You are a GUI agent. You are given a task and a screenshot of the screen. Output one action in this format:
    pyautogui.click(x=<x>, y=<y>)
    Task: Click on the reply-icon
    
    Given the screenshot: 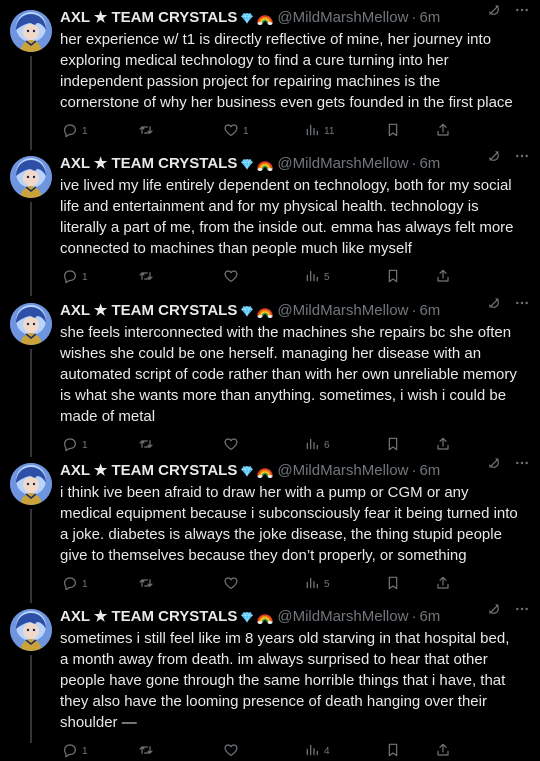 What is the action you would take?
    pyautogui.click(x=70, y=277)
    